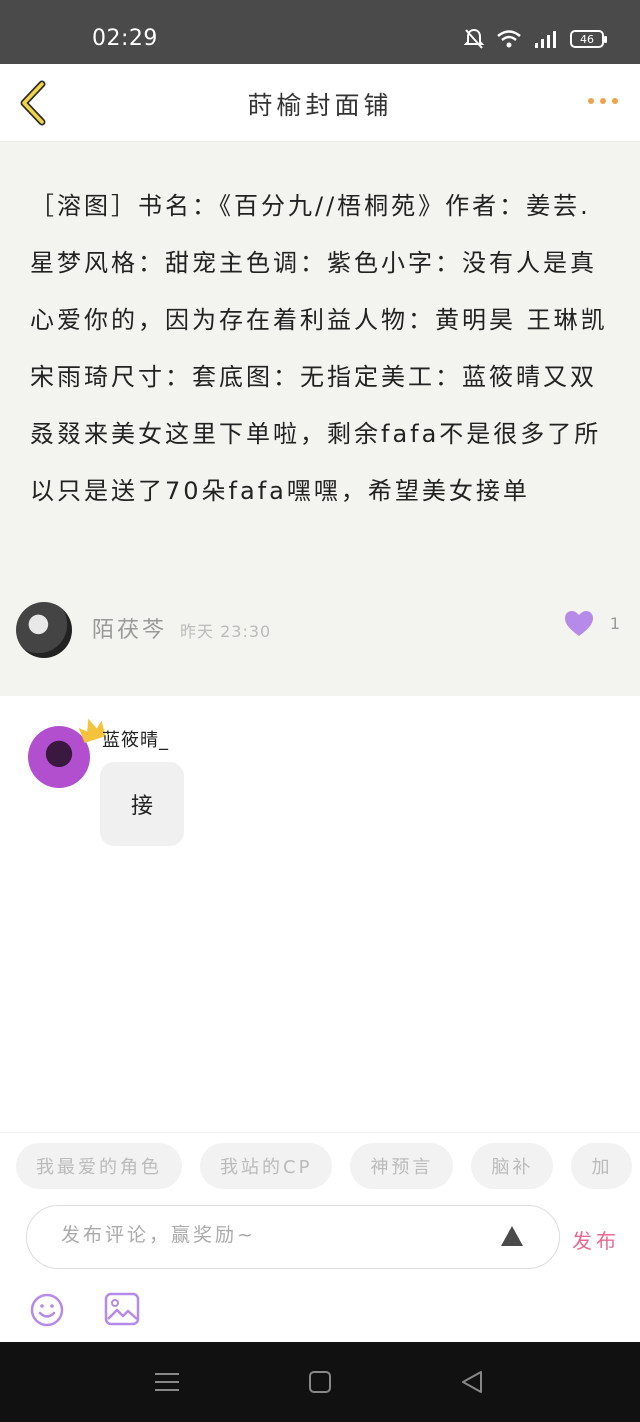 Image resolution: width=640 pixels, height=1422 pixels. What do you see at coordinates (122, 1309) in the screenshot?
I see `image-icon` at bounding box center [122, 1309].